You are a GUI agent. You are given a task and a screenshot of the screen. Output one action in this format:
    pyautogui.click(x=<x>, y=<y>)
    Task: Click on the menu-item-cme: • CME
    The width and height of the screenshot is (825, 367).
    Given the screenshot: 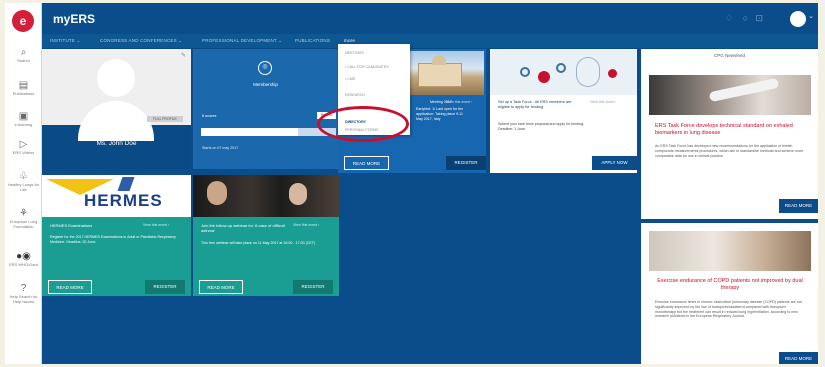 What is the action you would take?
    pyautogui.click(x=350, y=79)
    